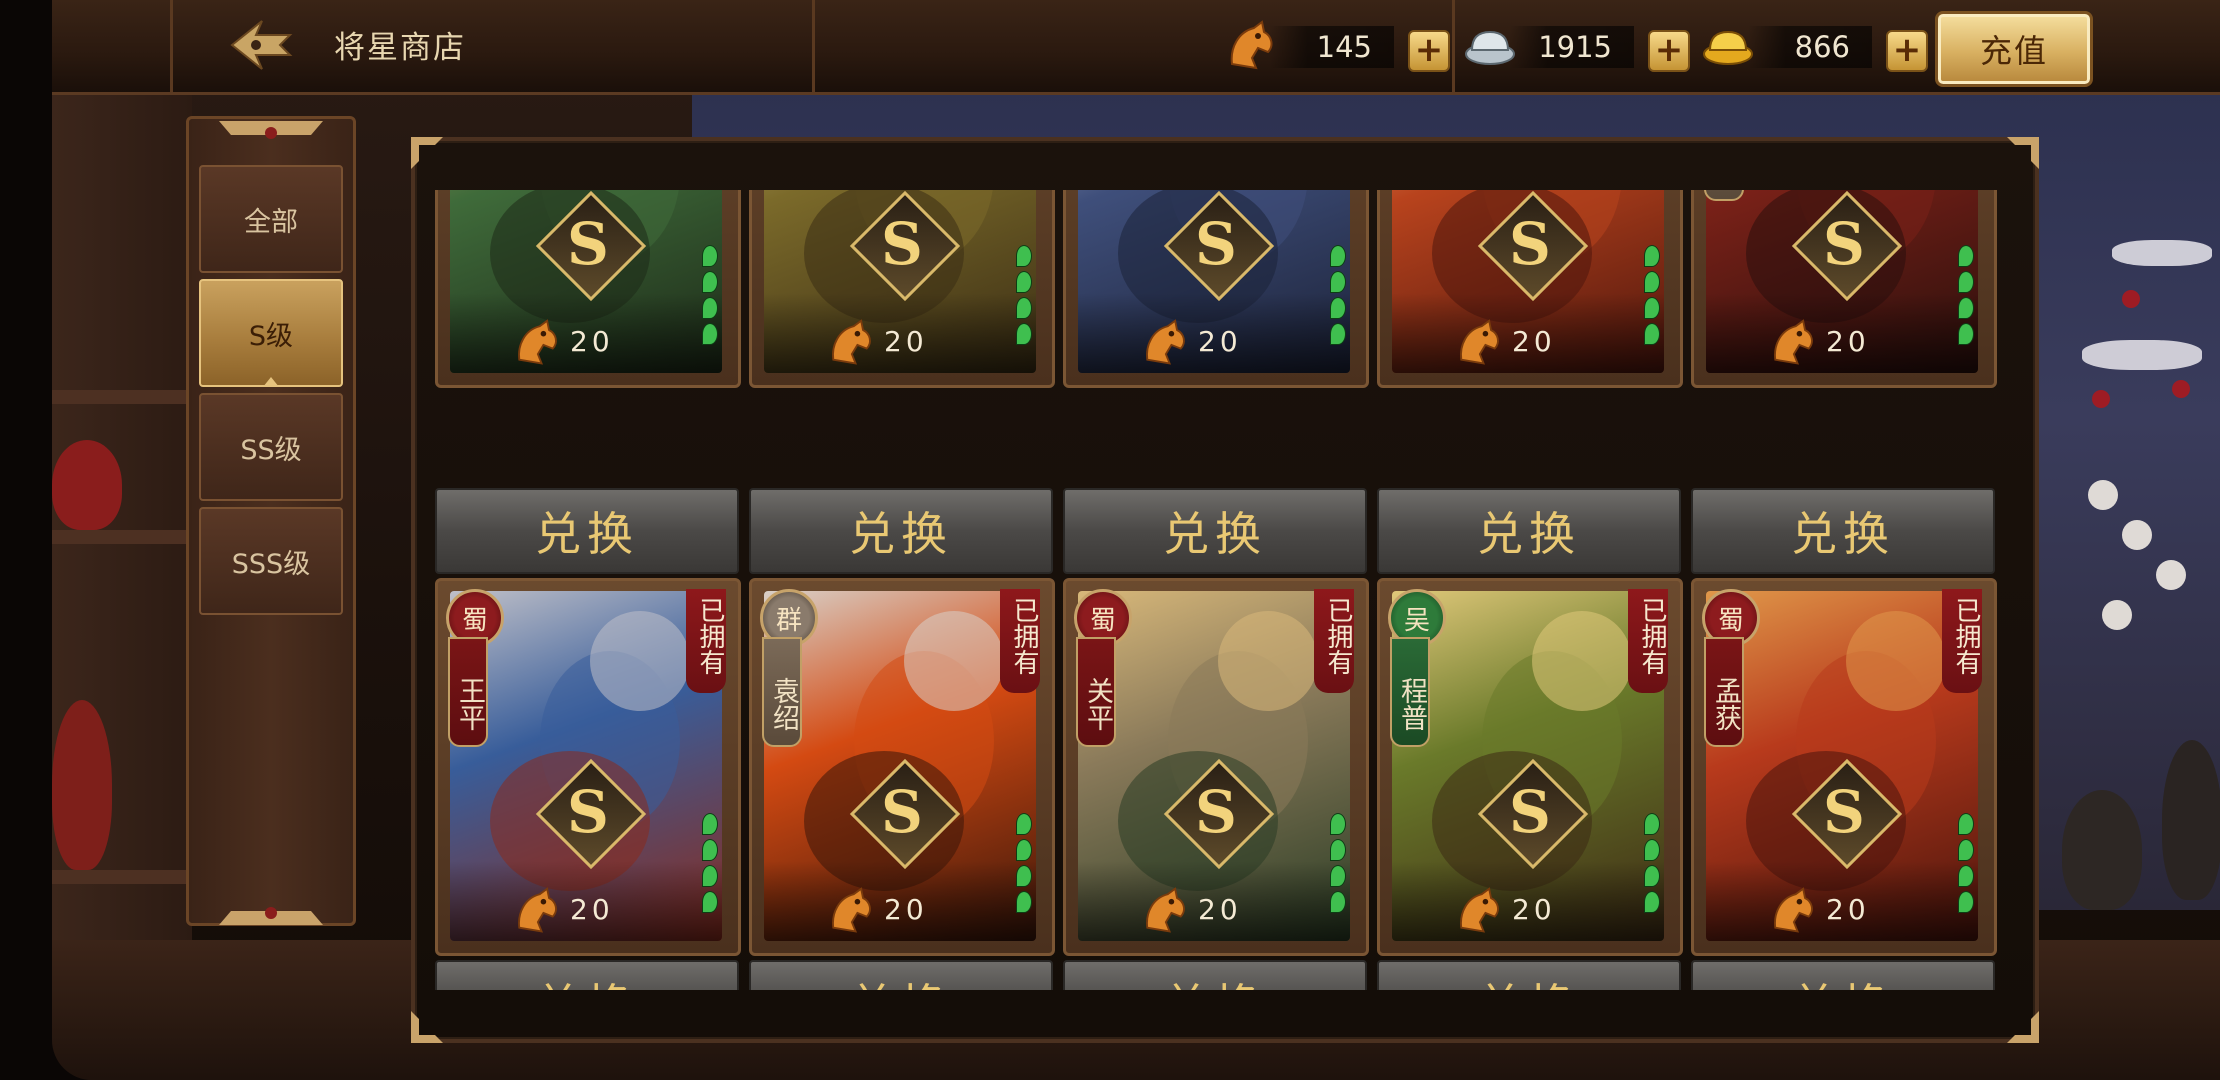 The image size is (2220, 1080). I want to click on hero-card: 孙登有S20, so click(588, 289).